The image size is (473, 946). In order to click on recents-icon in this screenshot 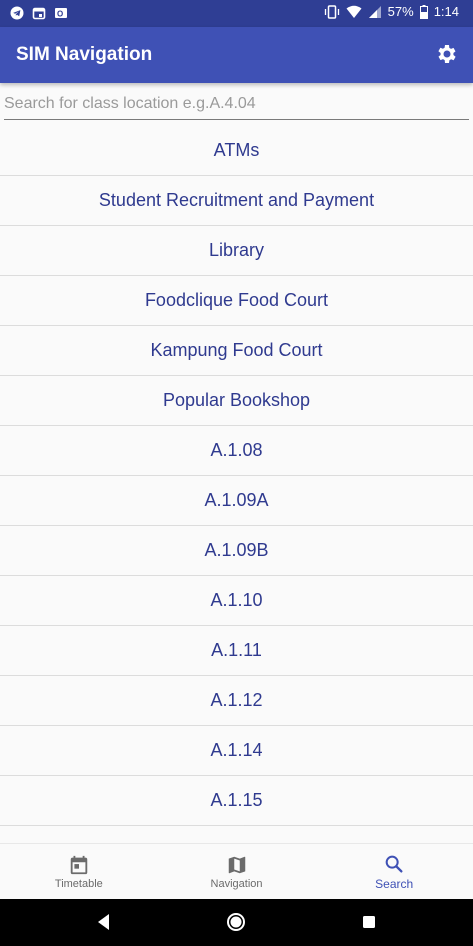, I will do `click(369, 922)`.